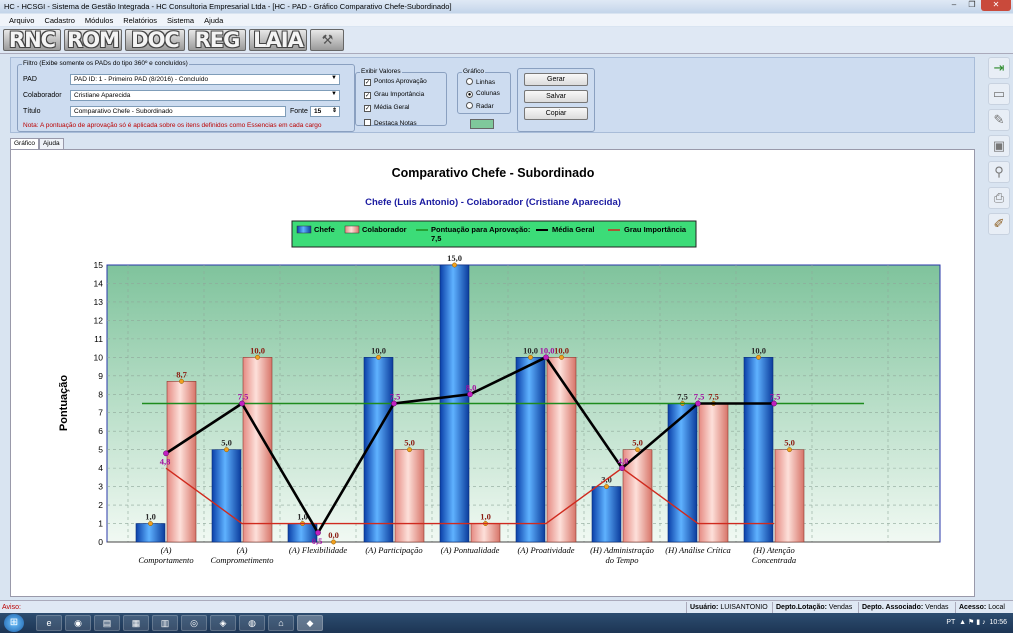  Describe the element at coordinates (318, 111) in the screenshot. I see `fonte-value: 15` at that location.